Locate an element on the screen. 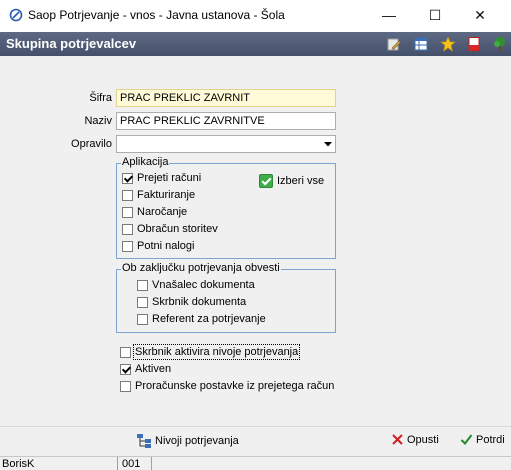  aplikacija-item-fakturiranje: Fakturiranje is located at coordinates (158, 195).